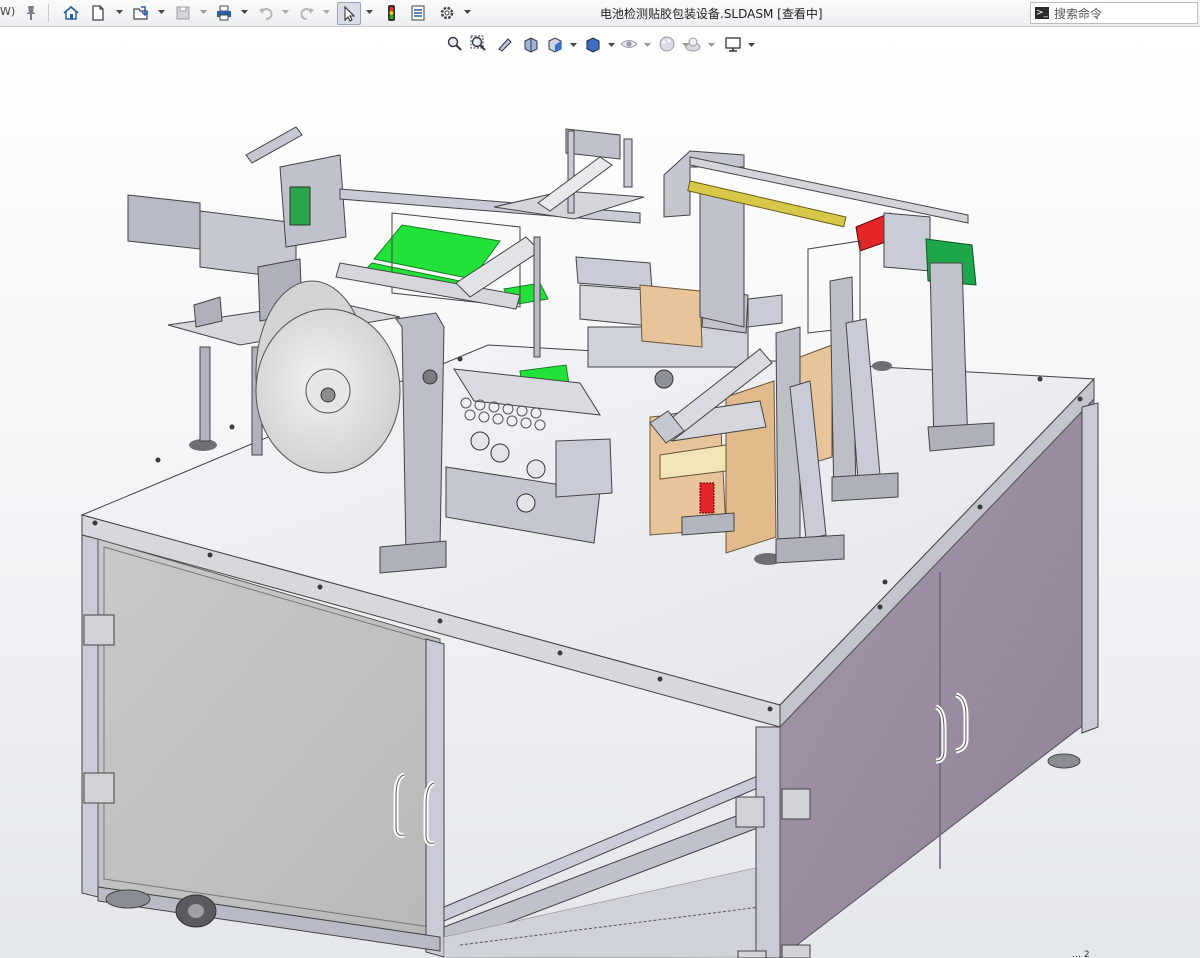  Describe the element at coordinates (1042, 13) in the screenshot. I see `command-prompt-icon: >_` at that location.